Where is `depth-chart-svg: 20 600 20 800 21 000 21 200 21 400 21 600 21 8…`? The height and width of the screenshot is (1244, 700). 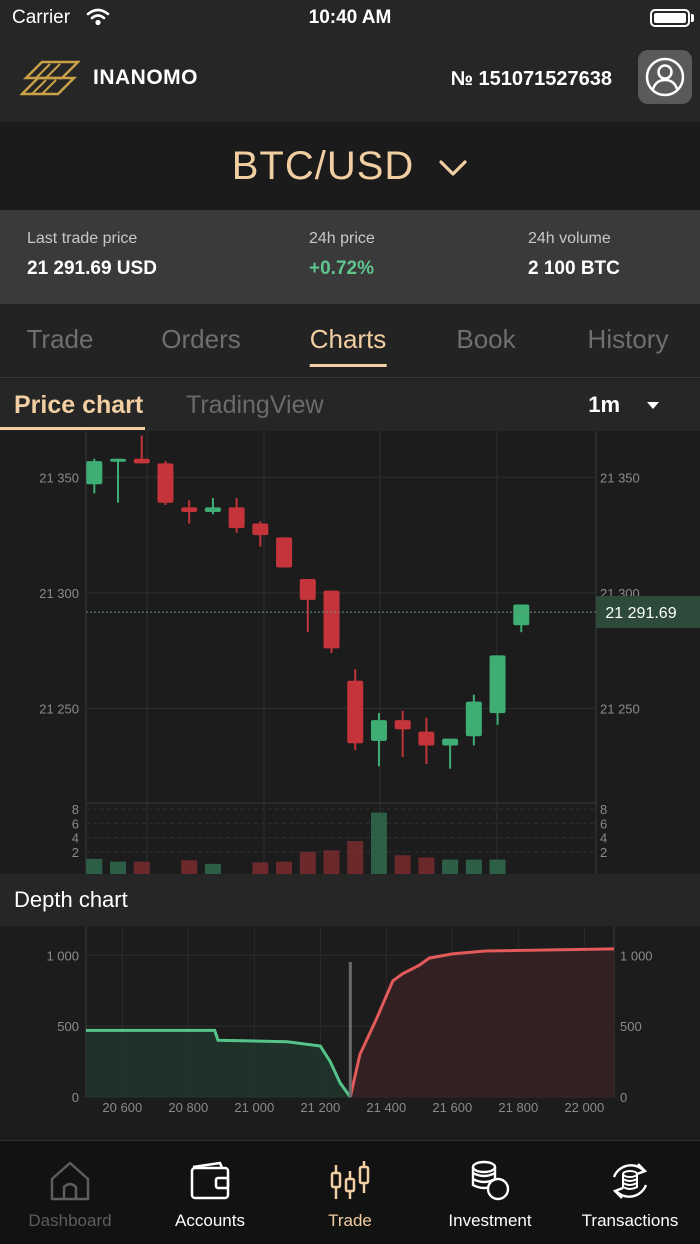 depth-chart-svg: 20 600 20 800 21 000 21 200 21 400 21 600 21 8… is located at coordinates (349, 1020).